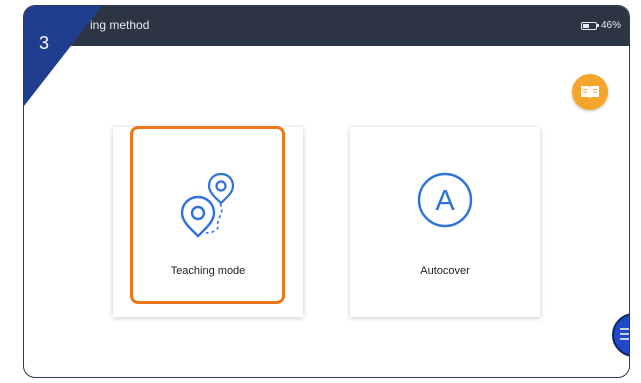  I want to click on floating-menu-button, so click(620, 335).